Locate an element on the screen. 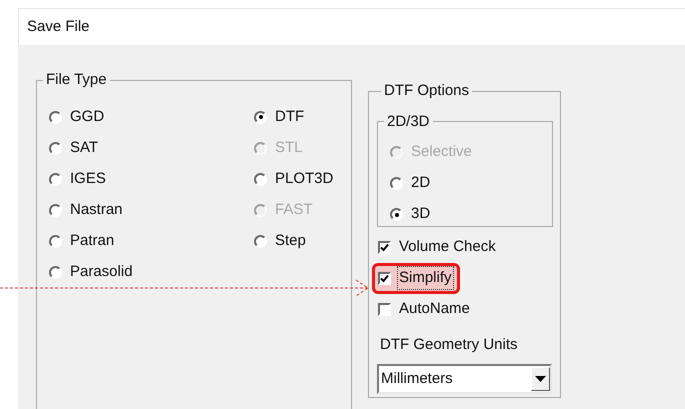 This screenshot has height=409, width=685. checkbox-label: Simplify is located at coordinates (425, 278).